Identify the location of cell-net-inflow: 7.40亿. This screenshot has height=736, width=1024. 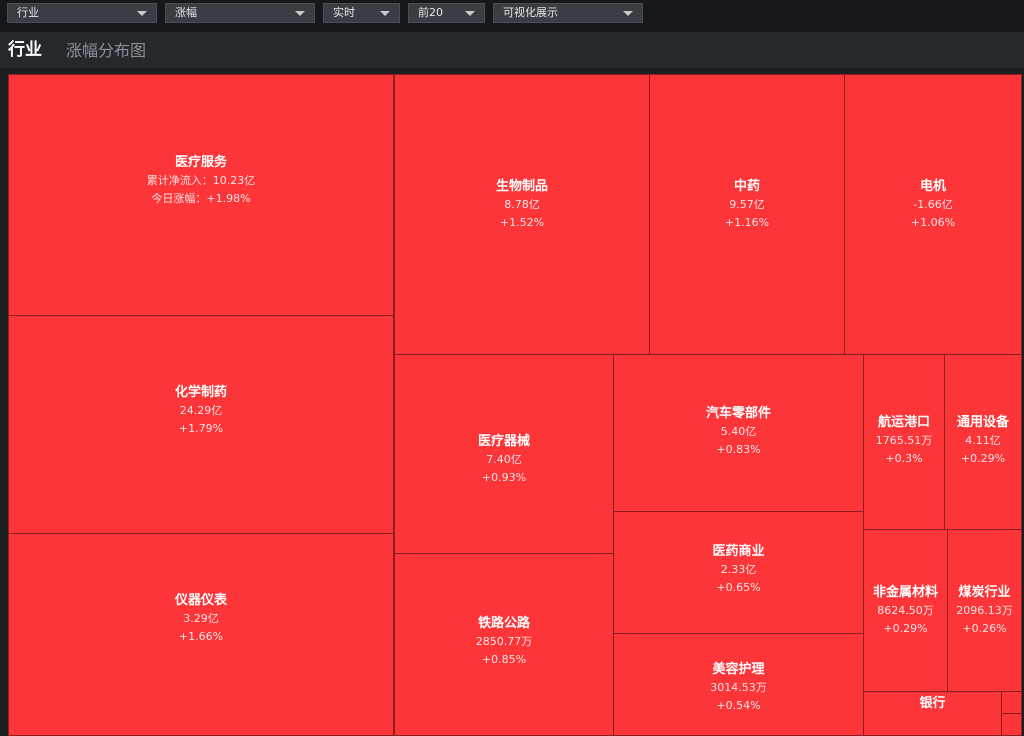
(504, 459).